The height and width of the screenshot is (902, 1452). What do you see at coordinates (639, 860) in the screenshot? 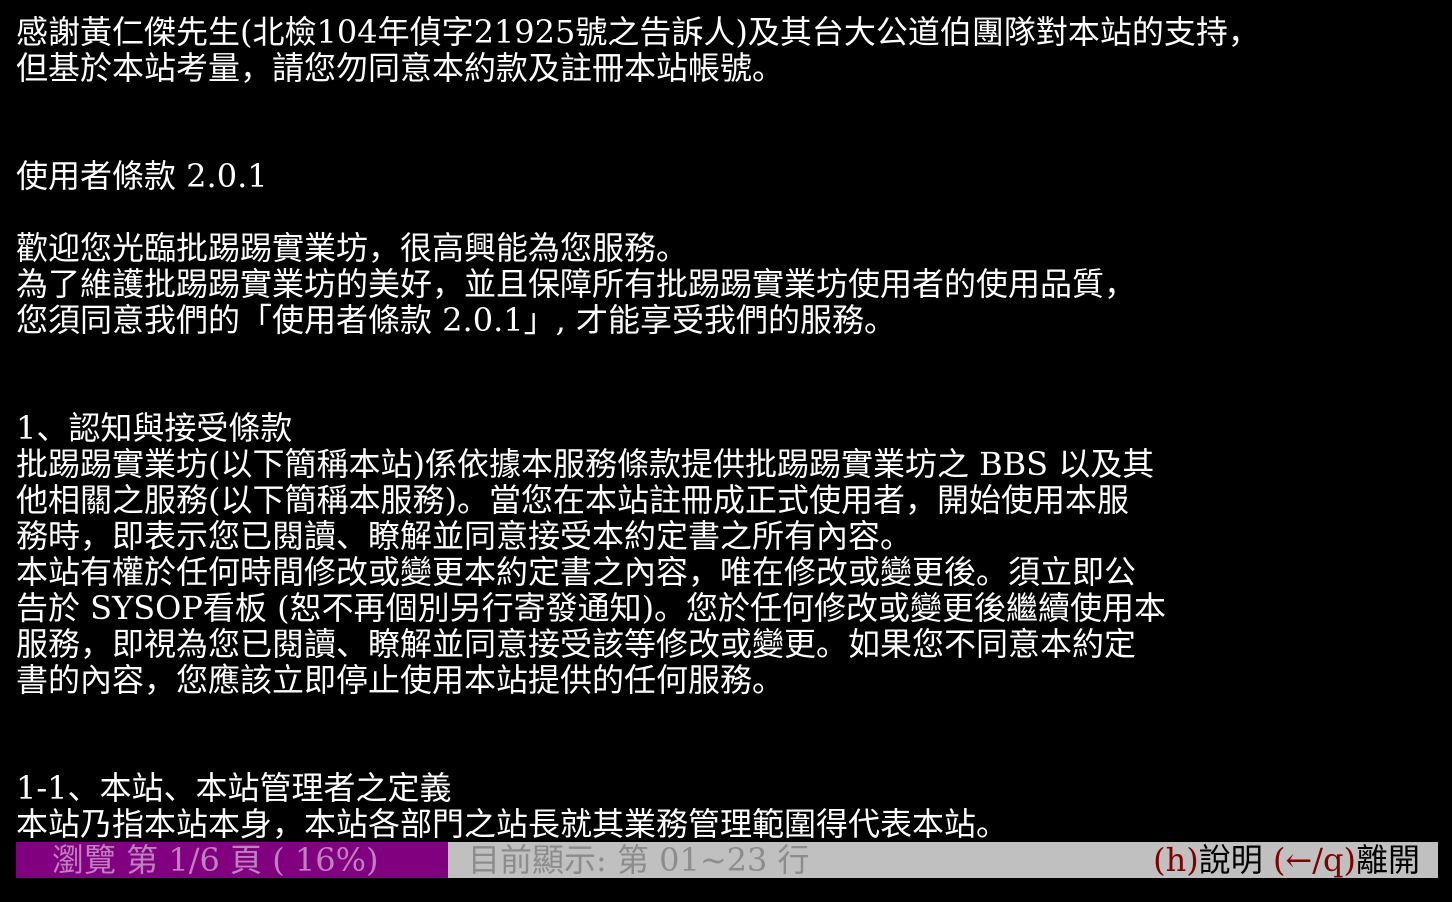
I see `line-range-text: 目前顯示: 第 01~23 行` at bounding box center [639, 860].